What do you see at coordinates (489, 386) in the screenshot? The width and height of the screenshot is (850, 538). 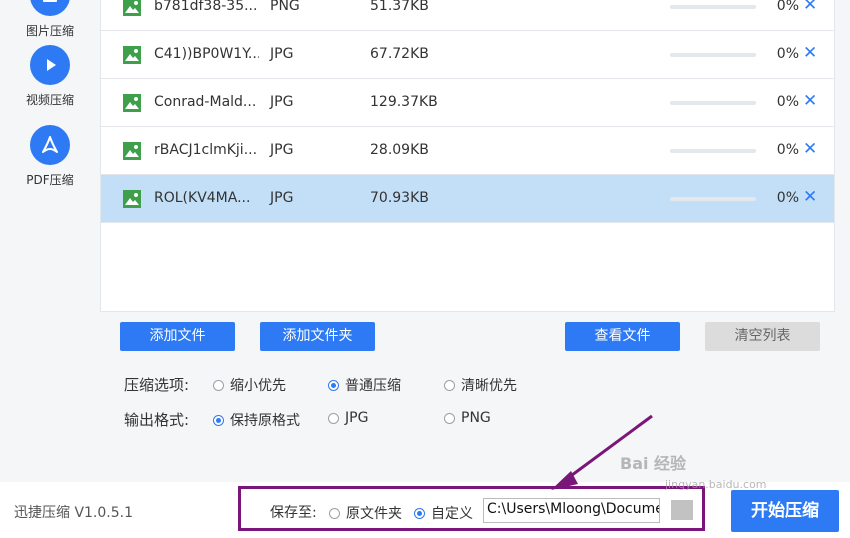 I see `radio-label: 清晰优先` at bounding box center [489, 386].